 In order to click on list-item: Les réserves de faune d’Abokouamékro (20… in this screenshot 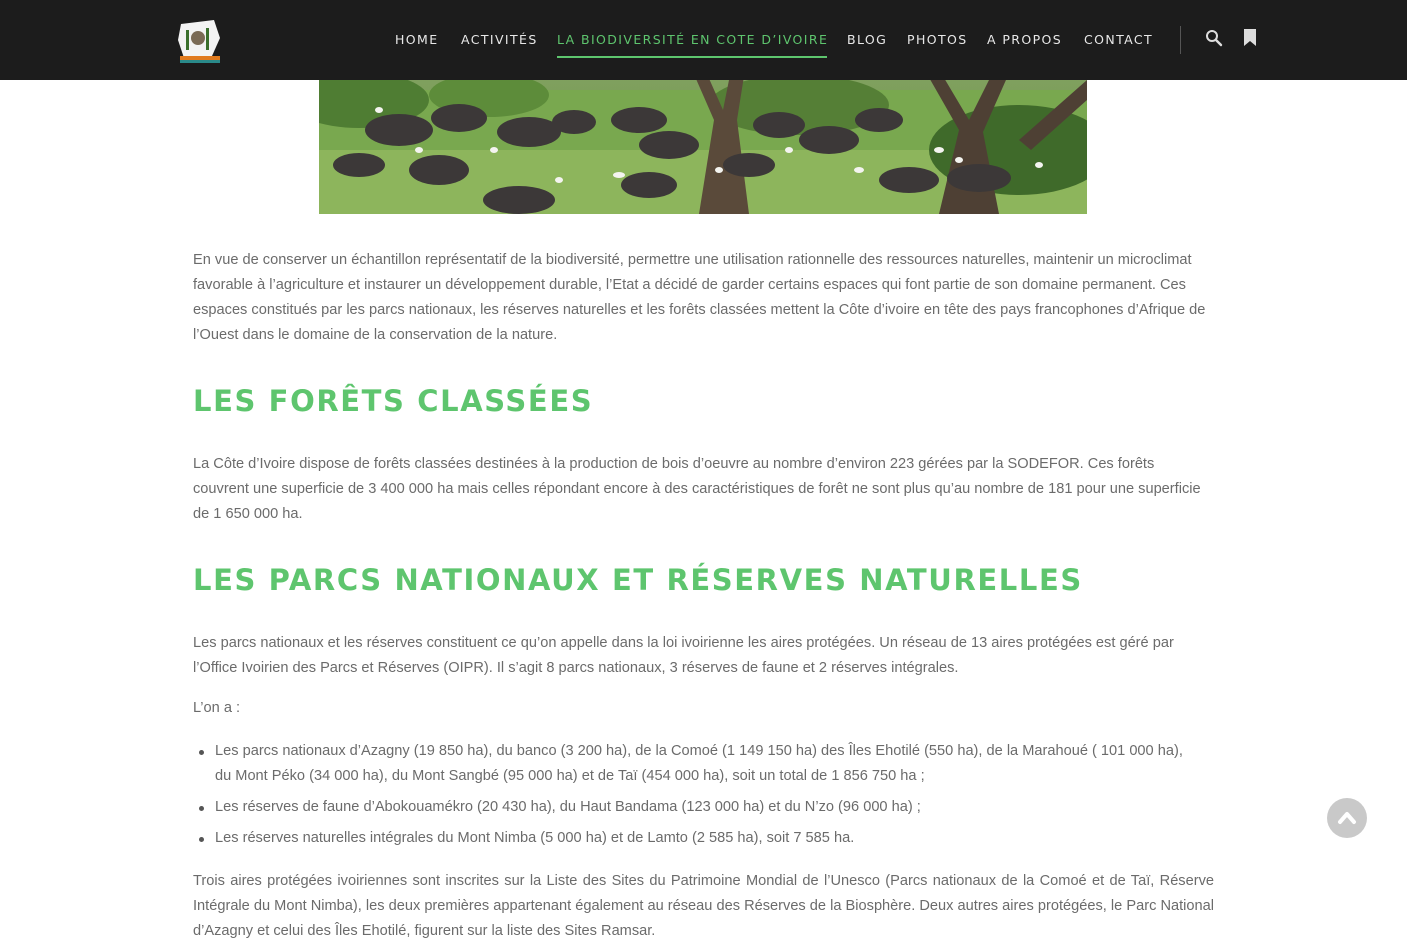, I will do `click(688, 807)`.